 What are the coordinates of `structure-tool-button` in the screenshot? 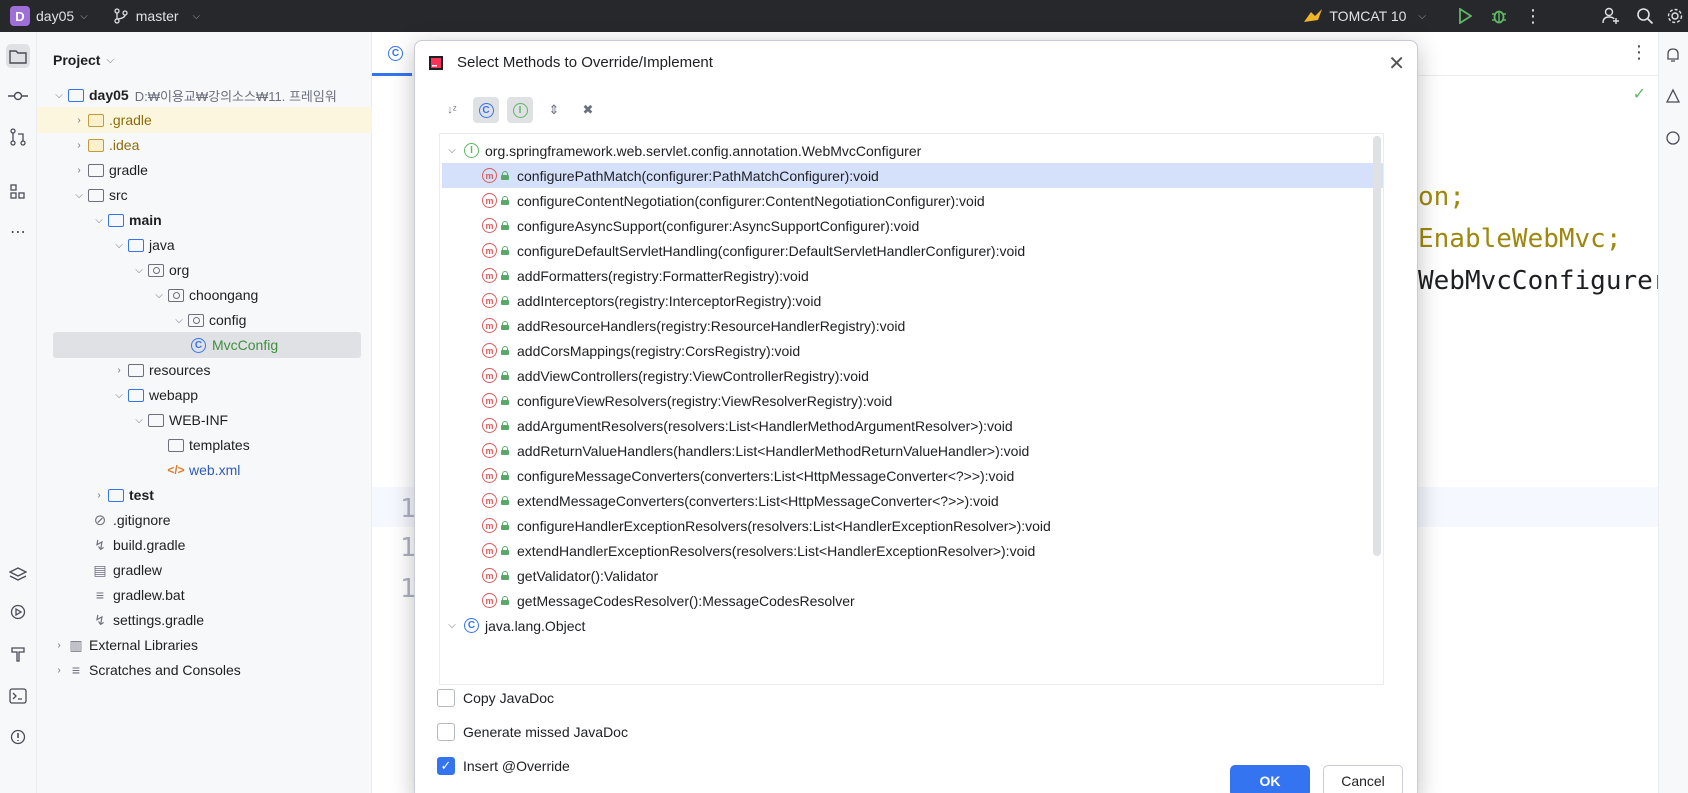 It's located at (18, 192).